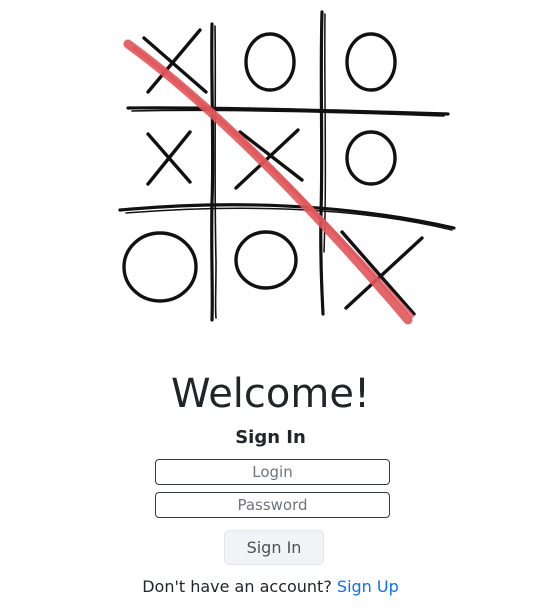 This screenshot has height=615, width=541. What do you see at coordinates (237, 586) in the screenshot?
I see `signup-prompt-text: Don't have an account?` at bounding box center [237, 586].